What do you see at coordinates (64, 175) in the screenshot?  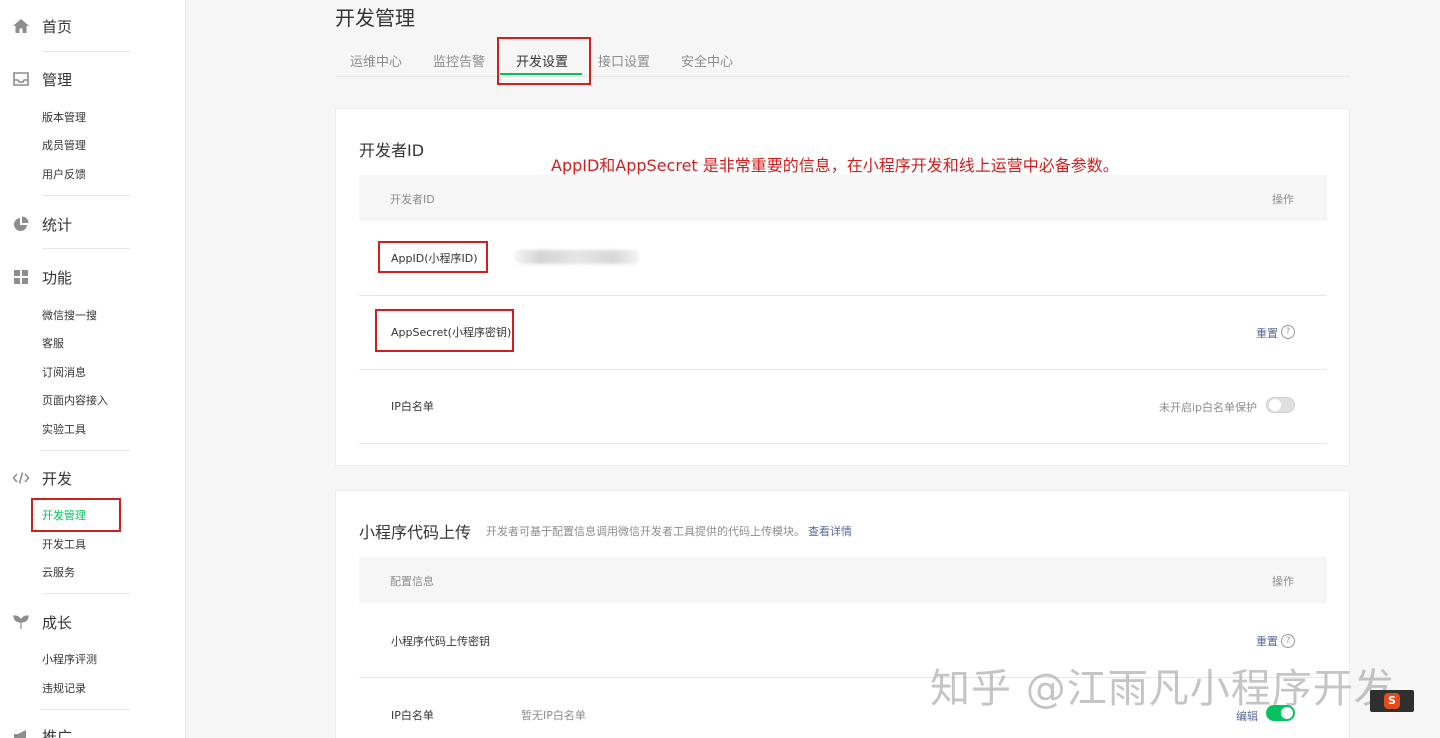 I see `sidebar-item-feedback: 用户反馈` at bounding box center [64, 175].